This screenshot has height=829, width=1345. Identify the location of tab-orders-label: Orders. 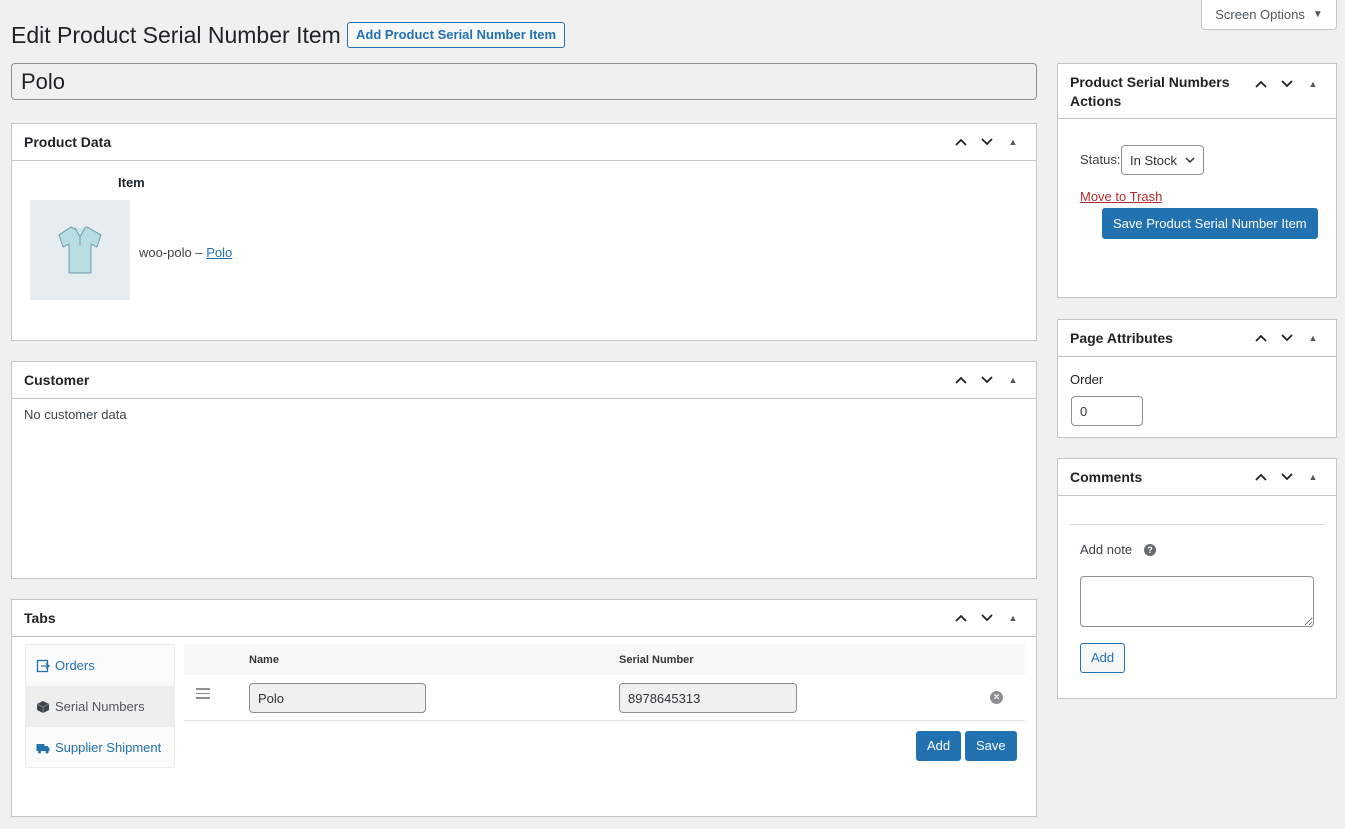
(75, 665).